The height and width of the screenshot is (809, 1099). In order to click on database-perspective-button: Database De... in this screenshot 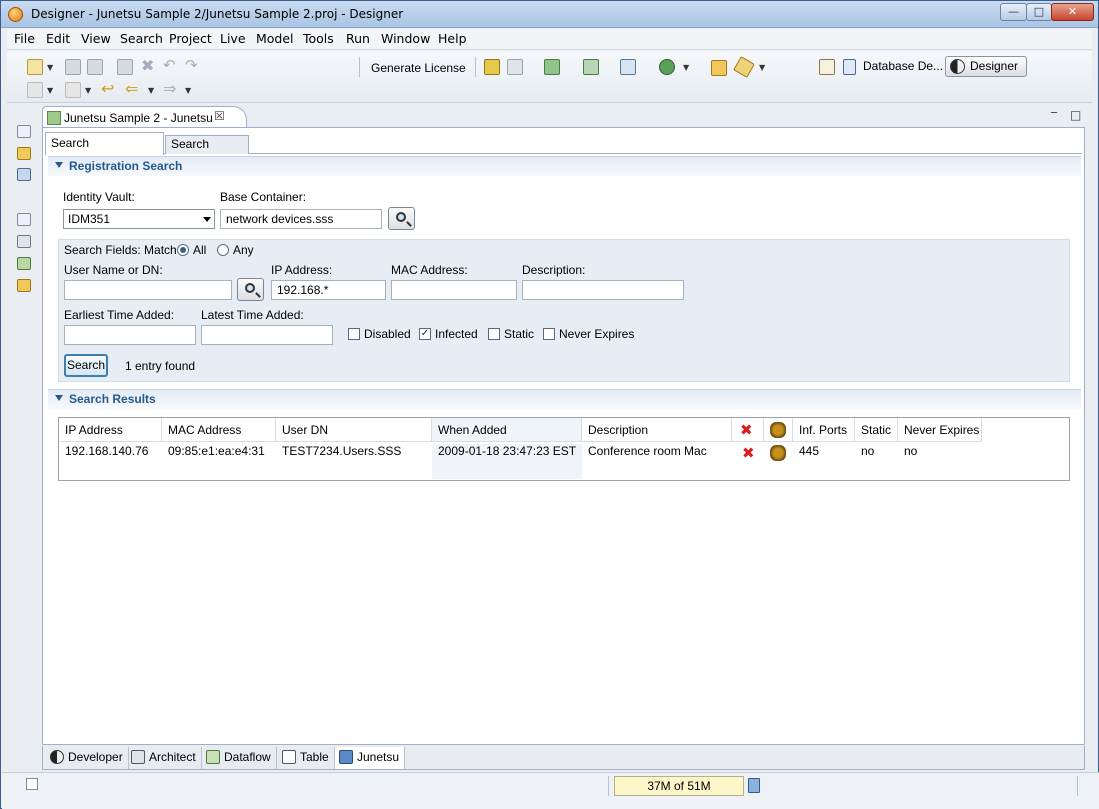, I will do `click(903, 66)`.